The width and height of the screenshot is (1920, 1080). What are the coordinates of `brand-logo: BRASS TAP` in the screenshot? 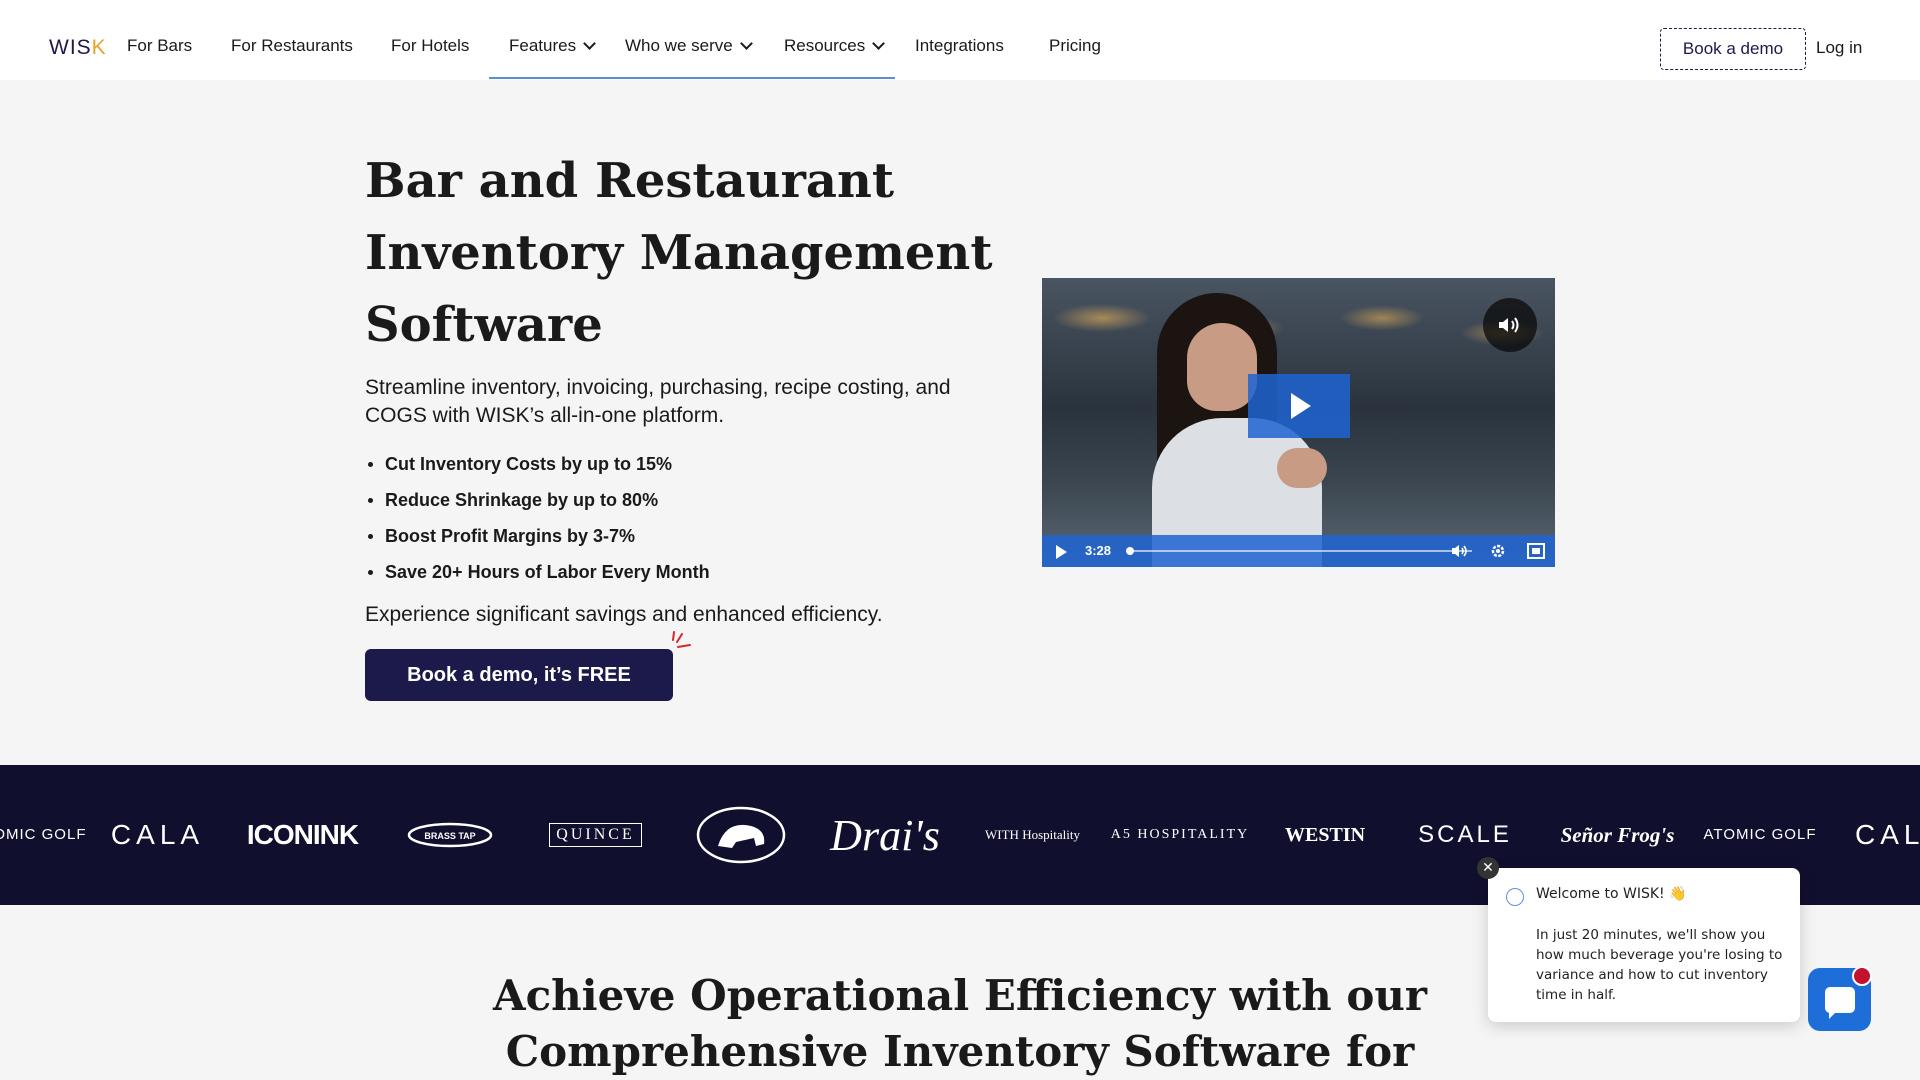 It's located at (449, 836).